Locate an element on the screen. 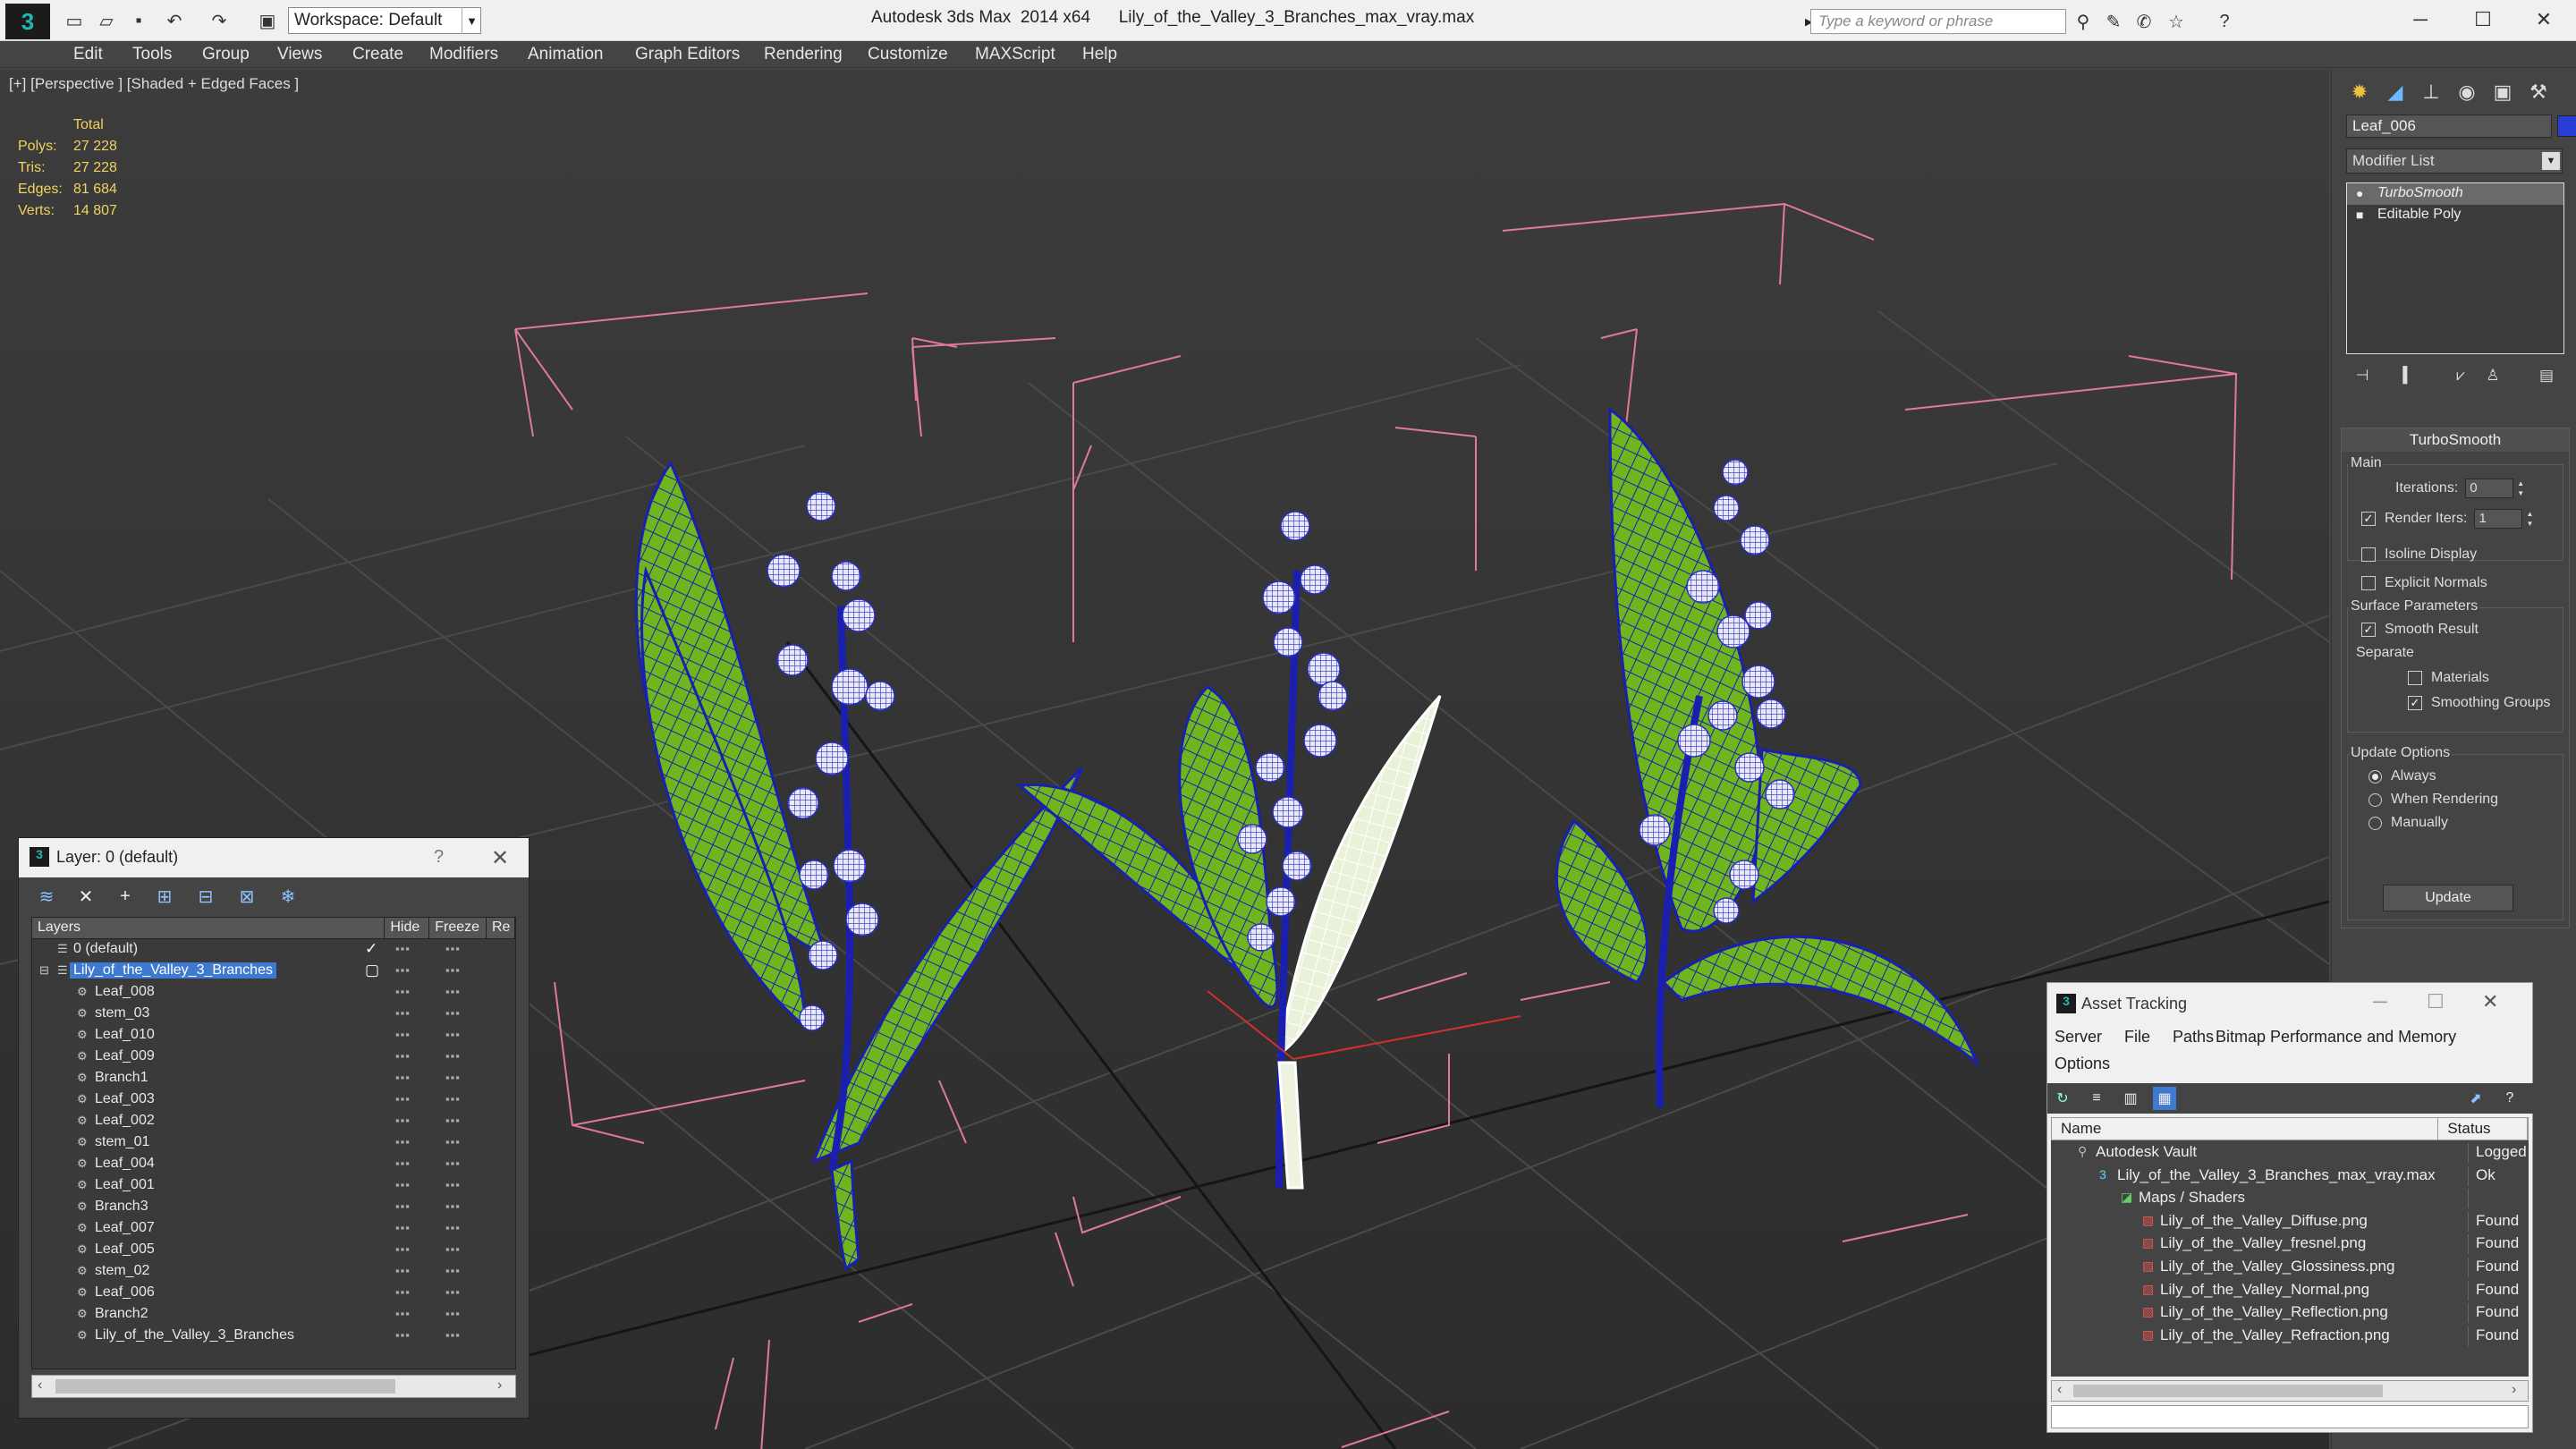 This screenshot has height=1449, width=2576. list-view-icon: ≡ is located at coordinates (2096, 1098).